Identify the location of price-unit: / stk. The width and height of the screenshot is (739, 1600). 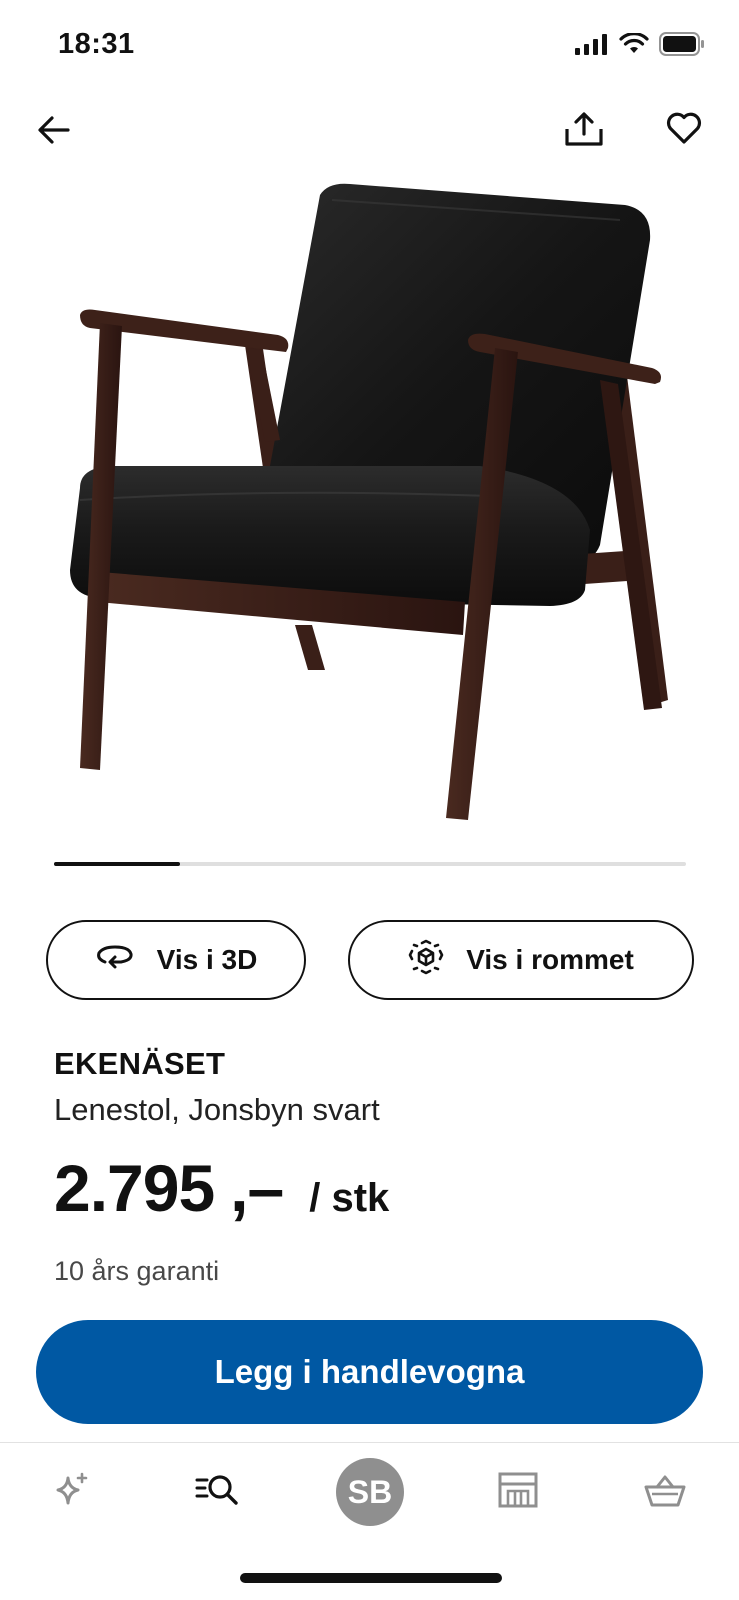
(349, 1198).